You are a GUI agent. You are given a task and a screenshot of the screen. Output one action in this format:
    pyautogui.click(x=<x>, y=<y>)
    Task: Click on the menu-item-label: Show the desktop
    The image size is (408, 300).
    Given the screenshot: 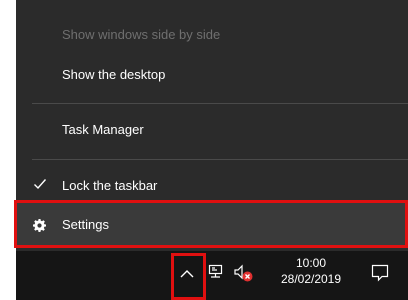 What is the action you would take?
    pyautogui.click(x=114, y=74)
    